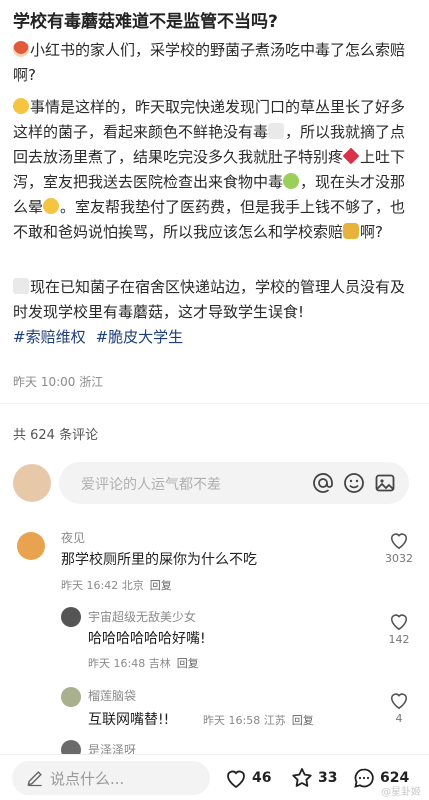 This screenshot has height=800, width=429. I want to click on star-icon, so click(302, 777).